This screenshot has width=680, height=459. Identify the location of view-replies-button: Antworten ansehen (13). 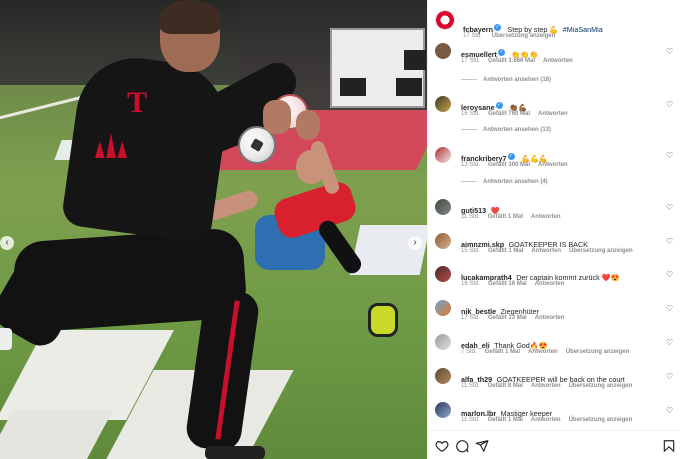
(506, 130).